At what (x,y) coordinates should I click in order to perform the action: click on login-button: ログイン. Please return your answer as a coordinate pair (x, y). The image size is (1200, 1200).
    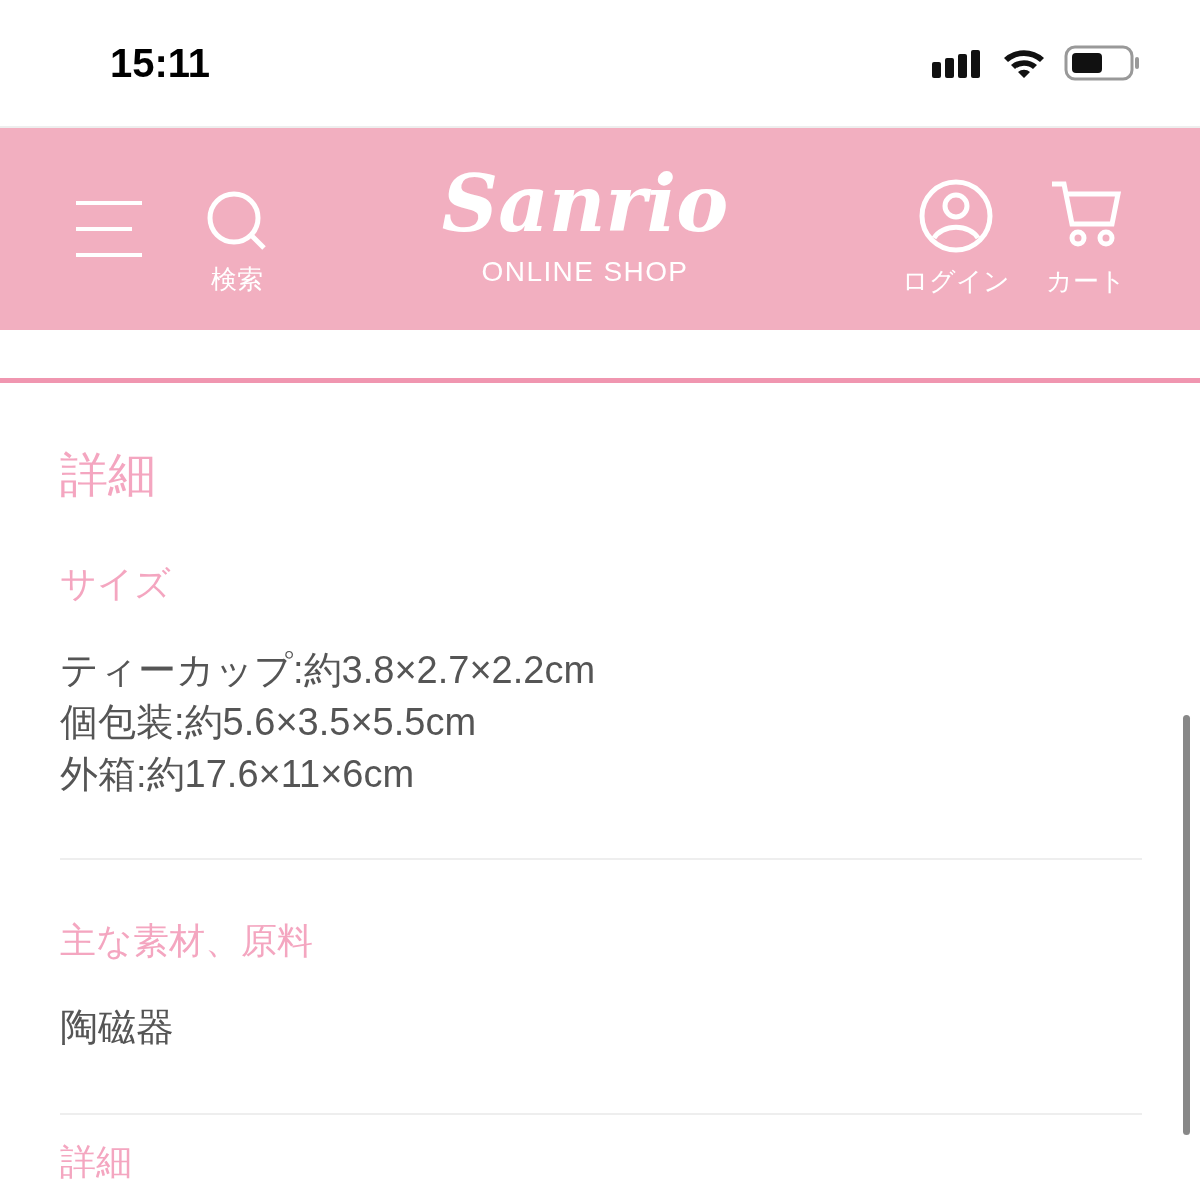
    Looking at the image, I should click on (956, 239).